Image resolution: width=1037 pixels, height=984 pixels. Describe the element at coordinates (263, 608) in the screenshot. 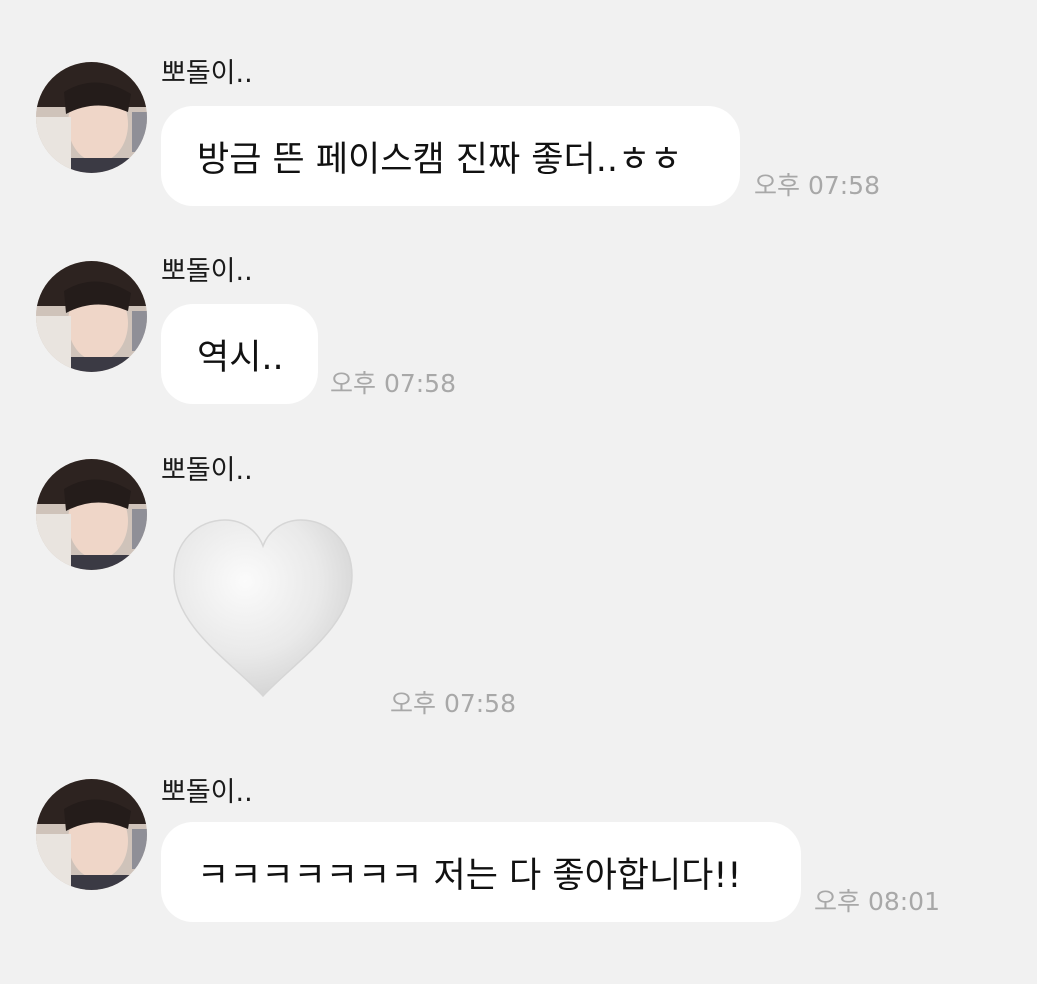

I see `white-heart-icon` at that location.